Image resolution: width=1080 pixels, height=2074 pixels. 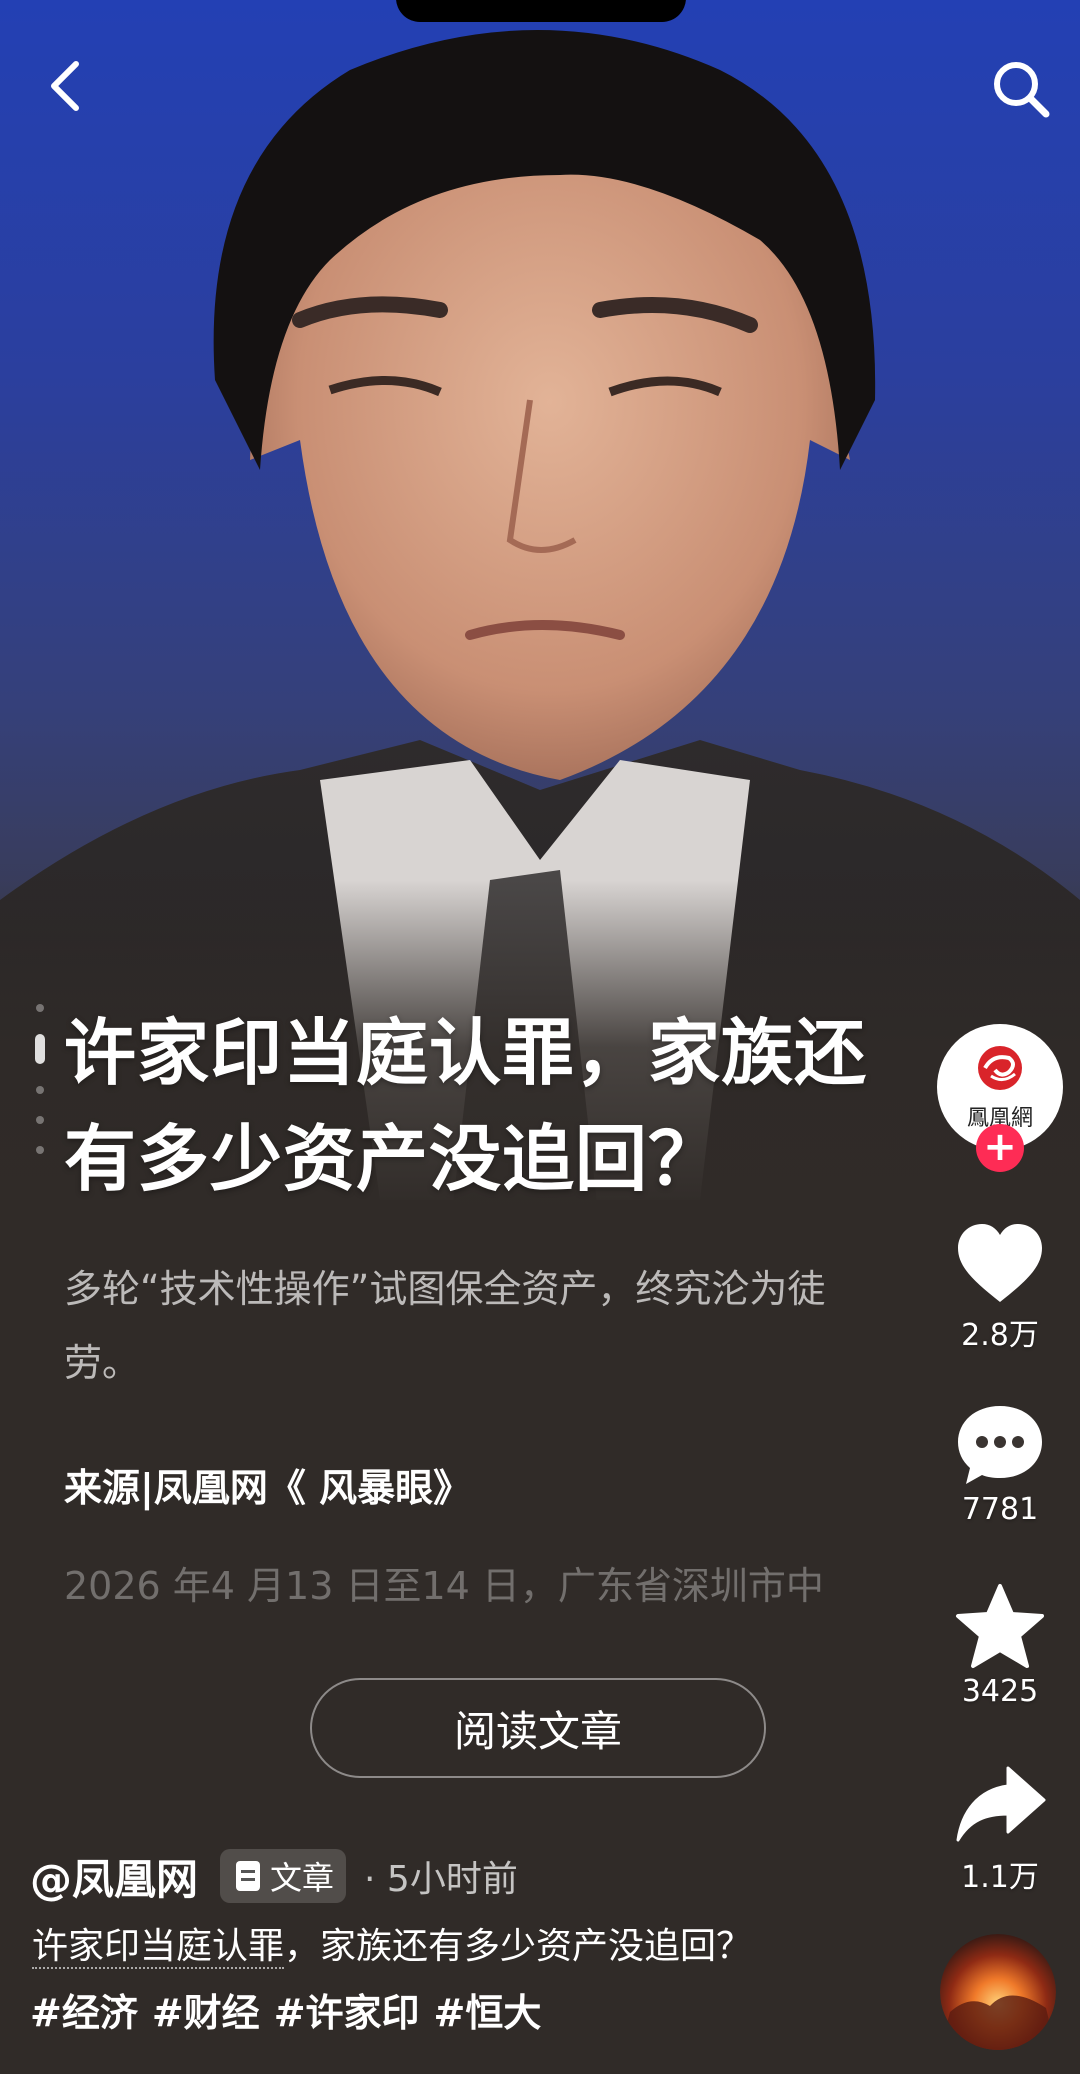 What do you see at coordinates (347, 2009) in the screenshot?
I see `hashtag: #许家印` at bounding box center [347, 2009].